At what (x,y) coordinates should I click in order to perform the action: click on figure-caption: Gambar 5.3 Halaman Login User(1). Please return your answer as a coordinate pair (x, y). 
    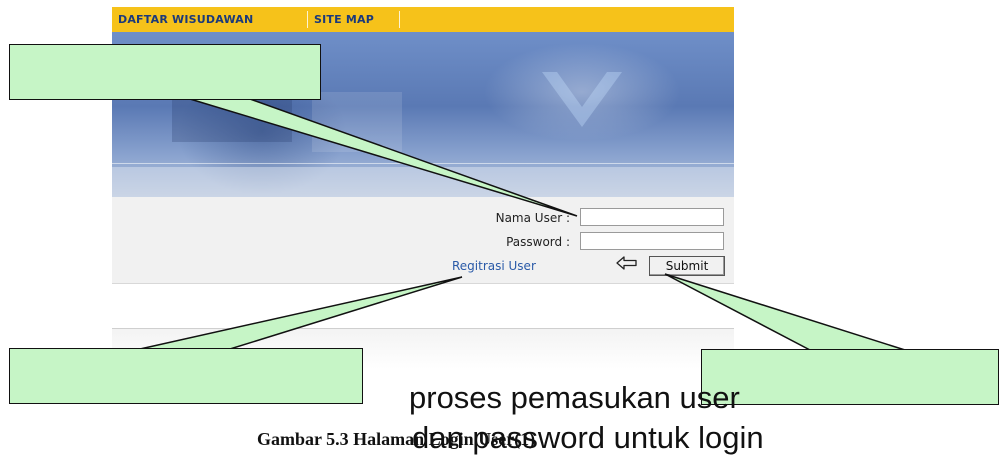
    Looking at the image, I should click on (396, 439).